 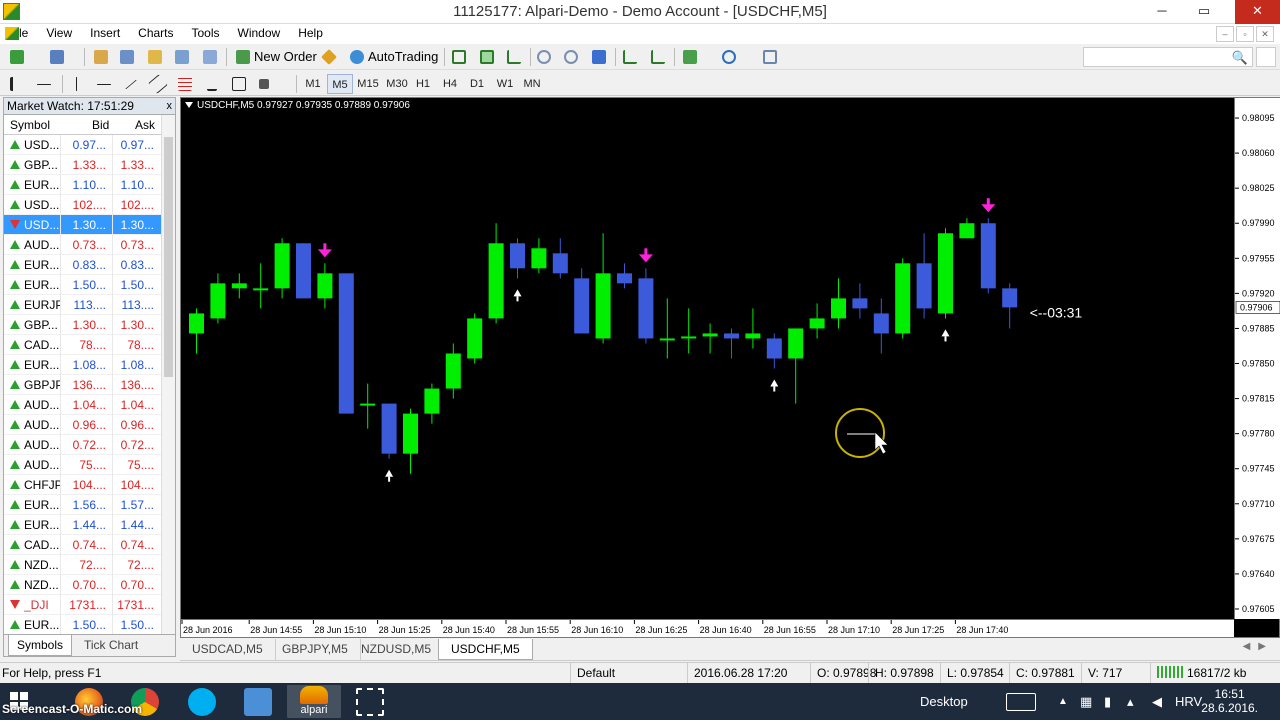 I want to click on chart-tab-nzdusd: NZDUSD,M5, so click(x=397, y=649).